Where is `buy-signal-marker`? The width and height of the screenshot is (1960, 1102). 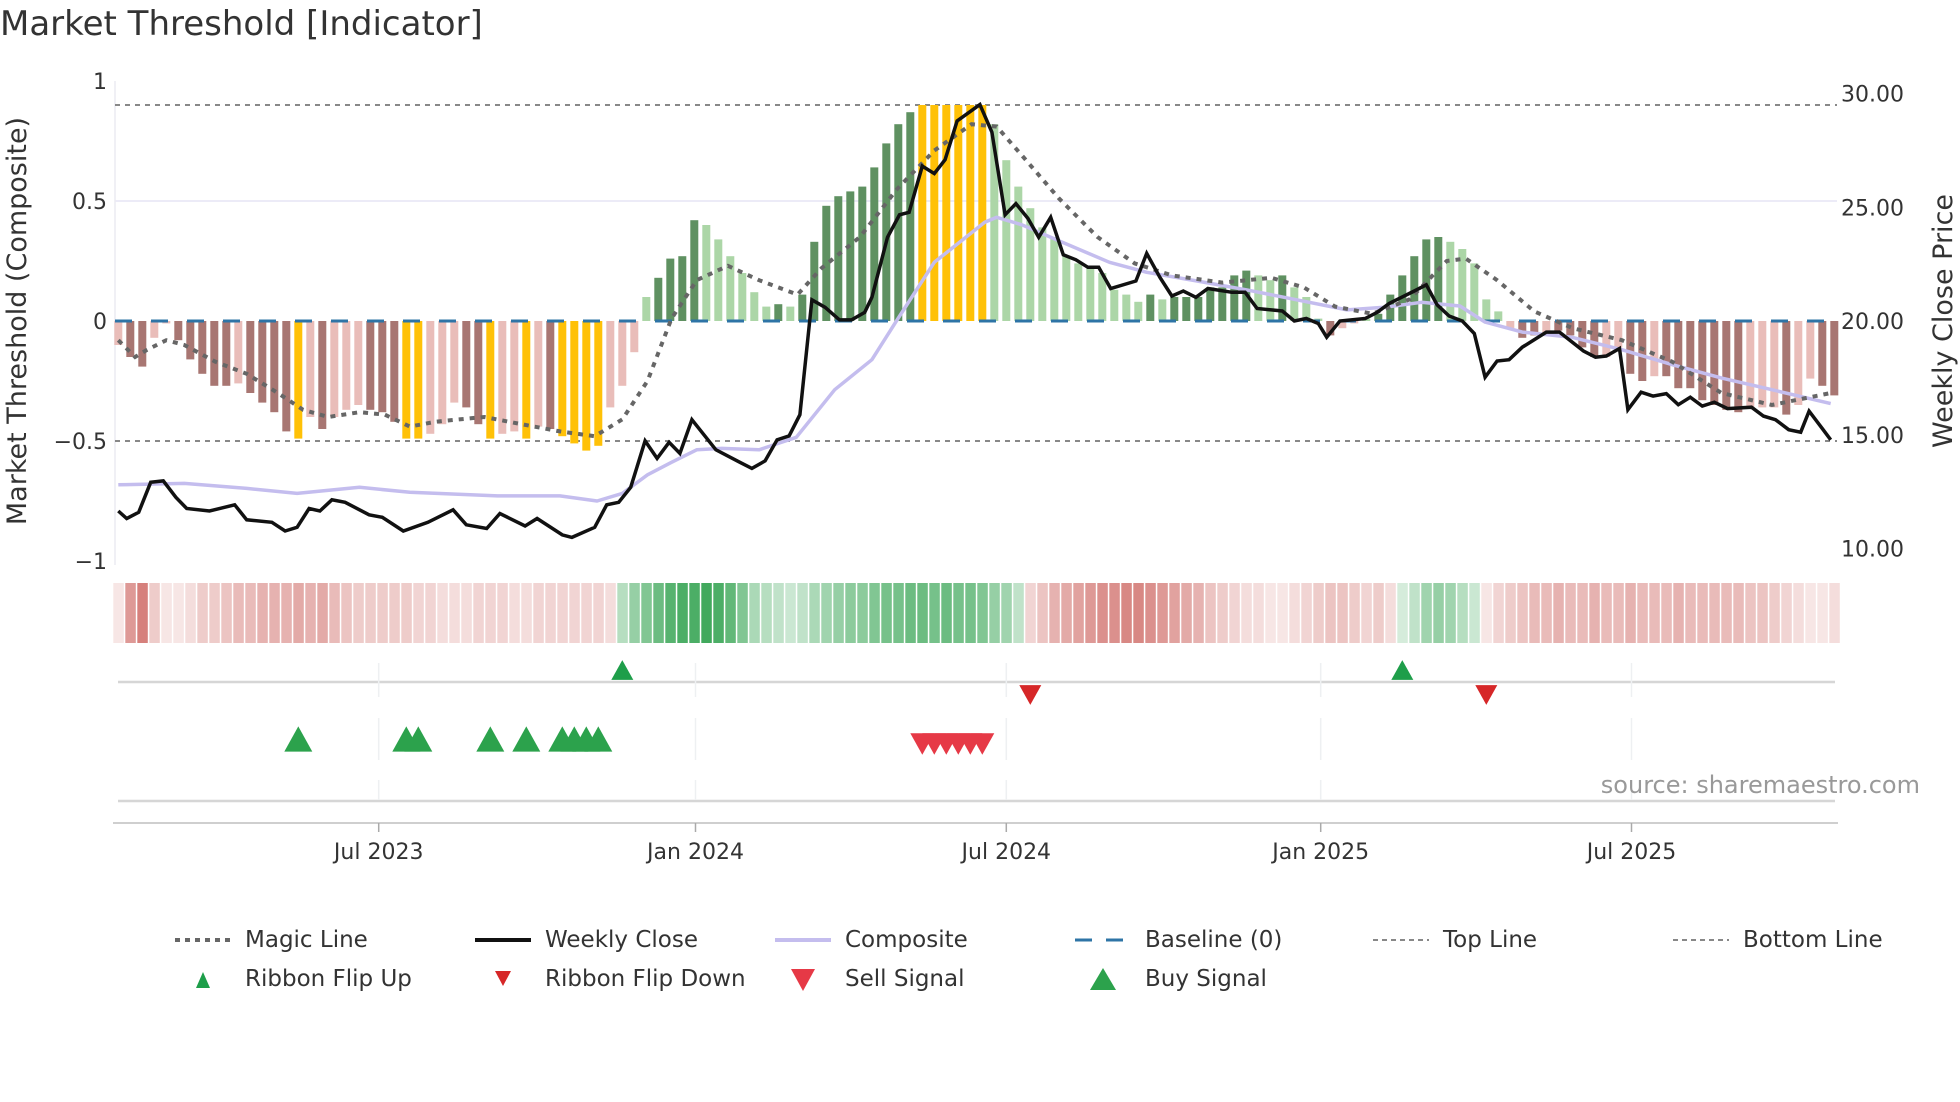 buy-signal-marker is located at coordinates (298, 739).